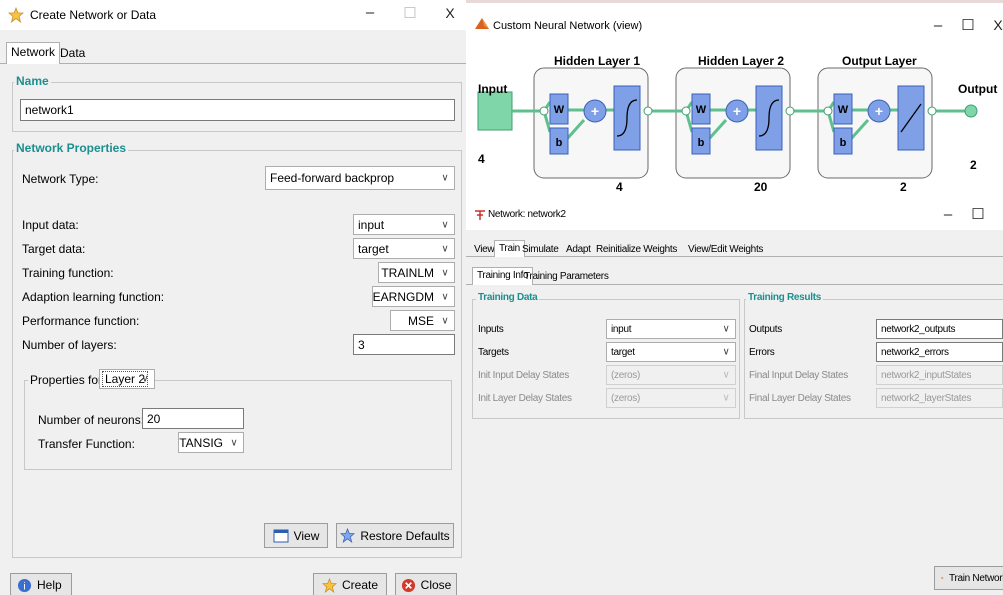 The height and width of the screenshot is (595, 1003). Describe the element at coordinates (939, 375) in the screenshot. I see `final-input-delay-field: network2_inputStates` at that location.